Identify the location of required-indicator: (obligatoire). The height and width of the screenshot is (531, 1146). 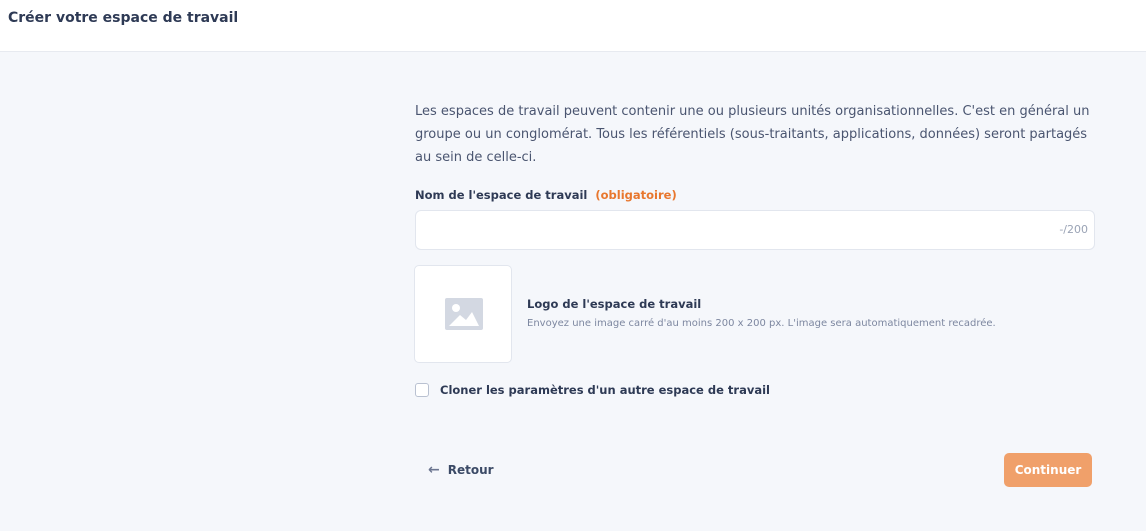
(636, 195).